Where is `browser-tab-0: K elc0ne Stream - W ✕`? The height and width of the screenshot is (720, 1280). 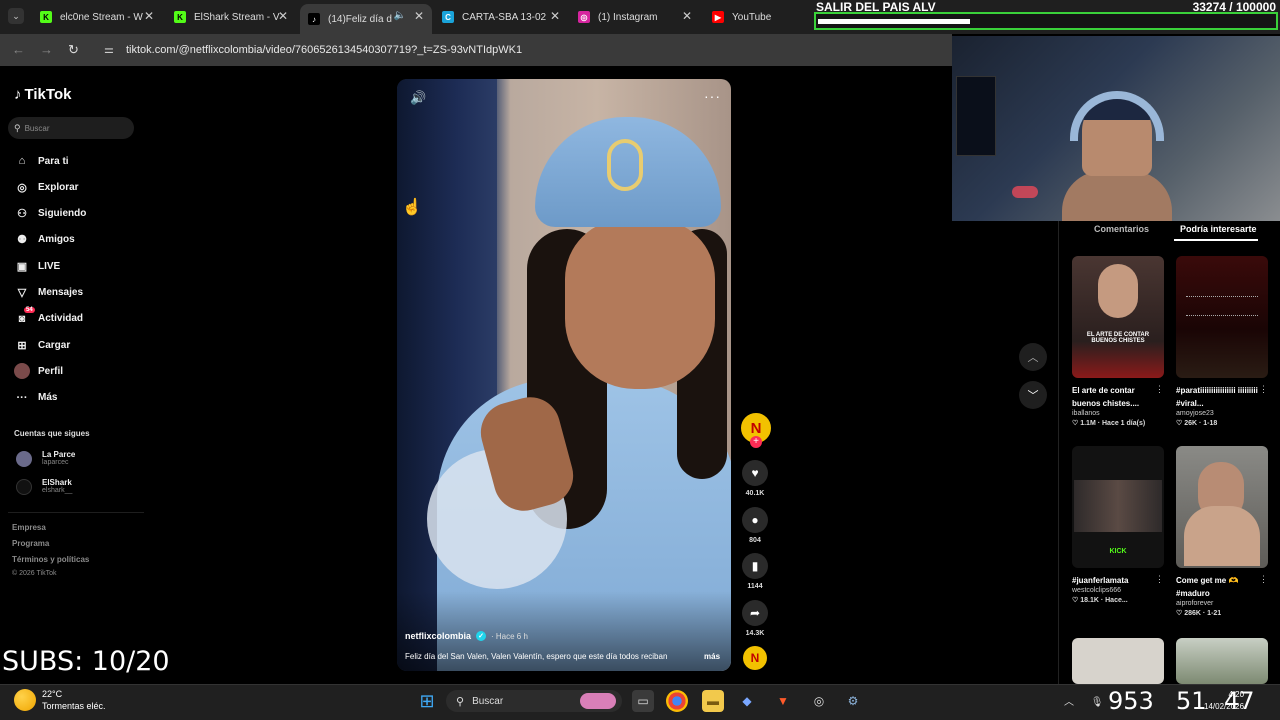
browser-tab-0: K elc0ne Stream - W ✕ is located at coordinates (97, 17).